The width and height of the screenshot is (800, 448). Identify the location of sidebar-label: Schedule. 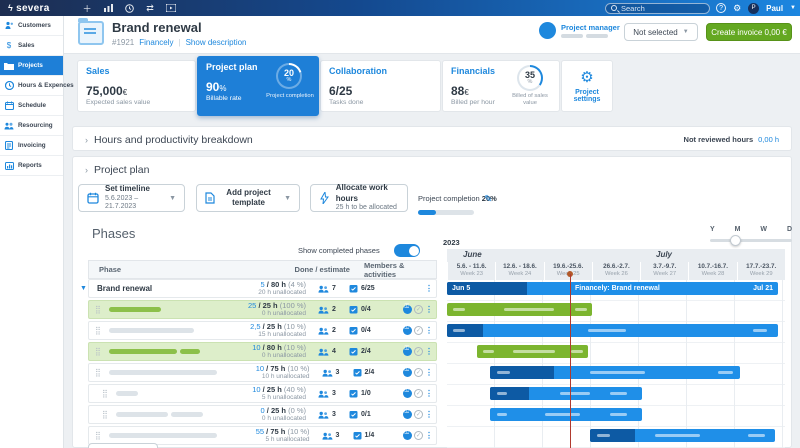
(32, 105).